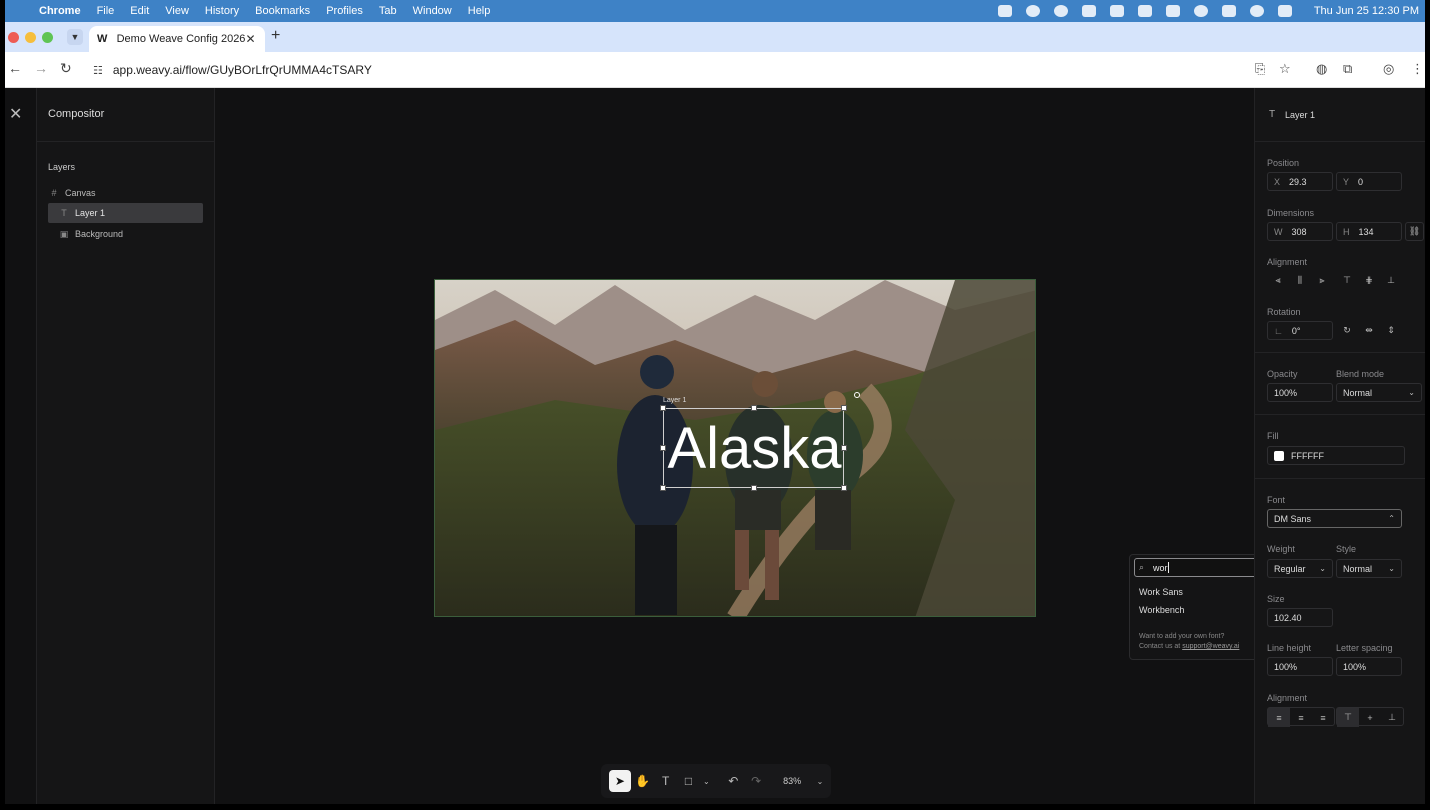 The height and width of the screenshot is (810, 1430). What do you see at coordinates (1370, 717) in the screenshot?
I see `text-align-middle-icon: +` at bounding box center [1370, 717].